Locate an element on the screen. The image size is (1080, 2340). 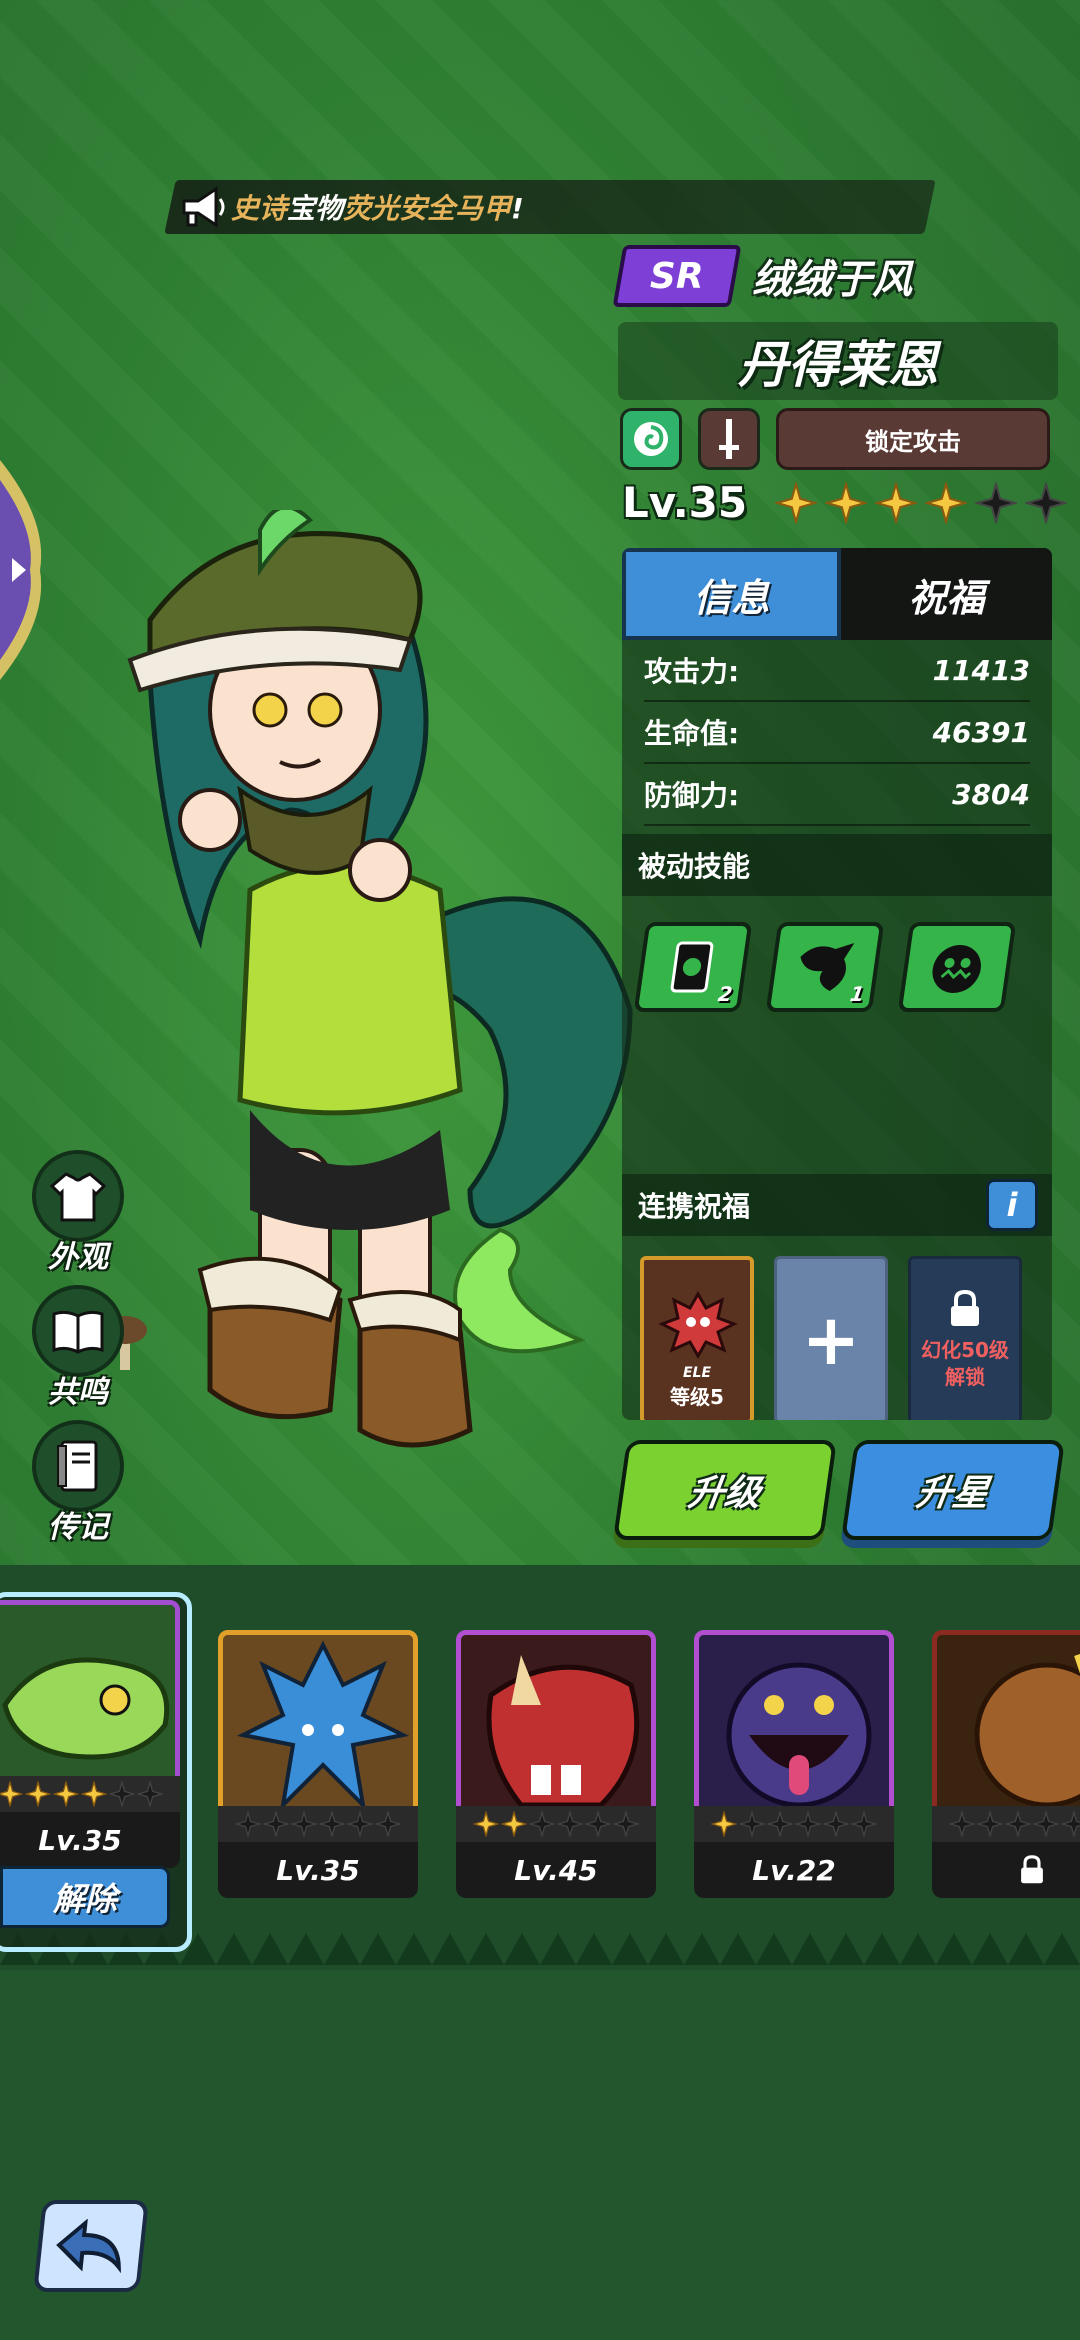
biography-button: 传记 is located at coordinates (78, 1483).